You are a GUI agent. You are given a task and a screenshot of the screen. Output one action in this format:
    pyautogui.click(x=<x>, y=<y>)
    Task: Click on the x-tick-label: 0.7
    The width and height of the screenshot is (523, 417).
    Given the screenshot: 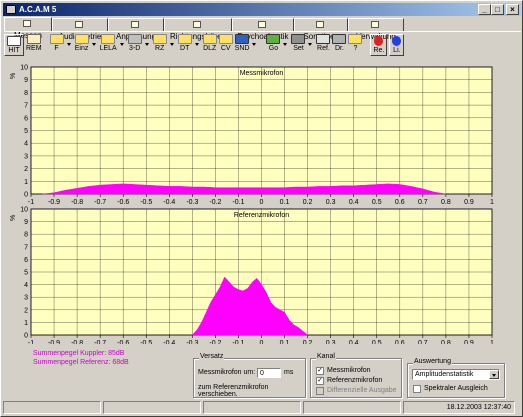 What is the action you would take?
    pyautogui.click(x=423, y=342)
    